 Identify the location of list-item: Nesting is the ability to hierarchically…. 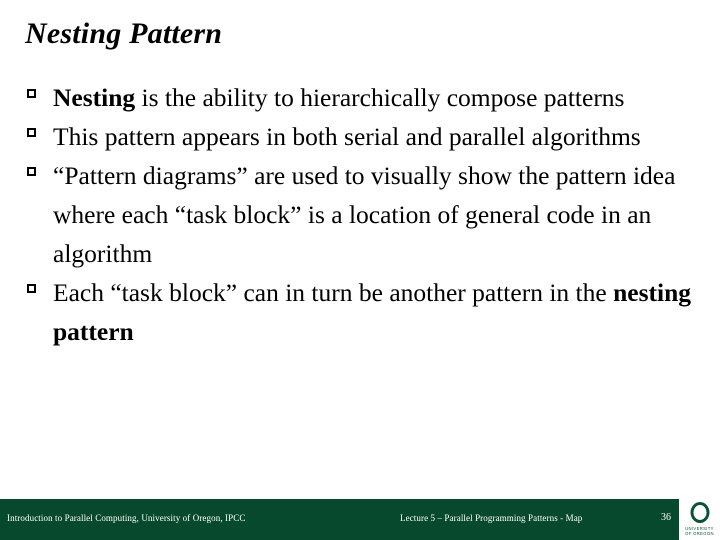
(357, 97).